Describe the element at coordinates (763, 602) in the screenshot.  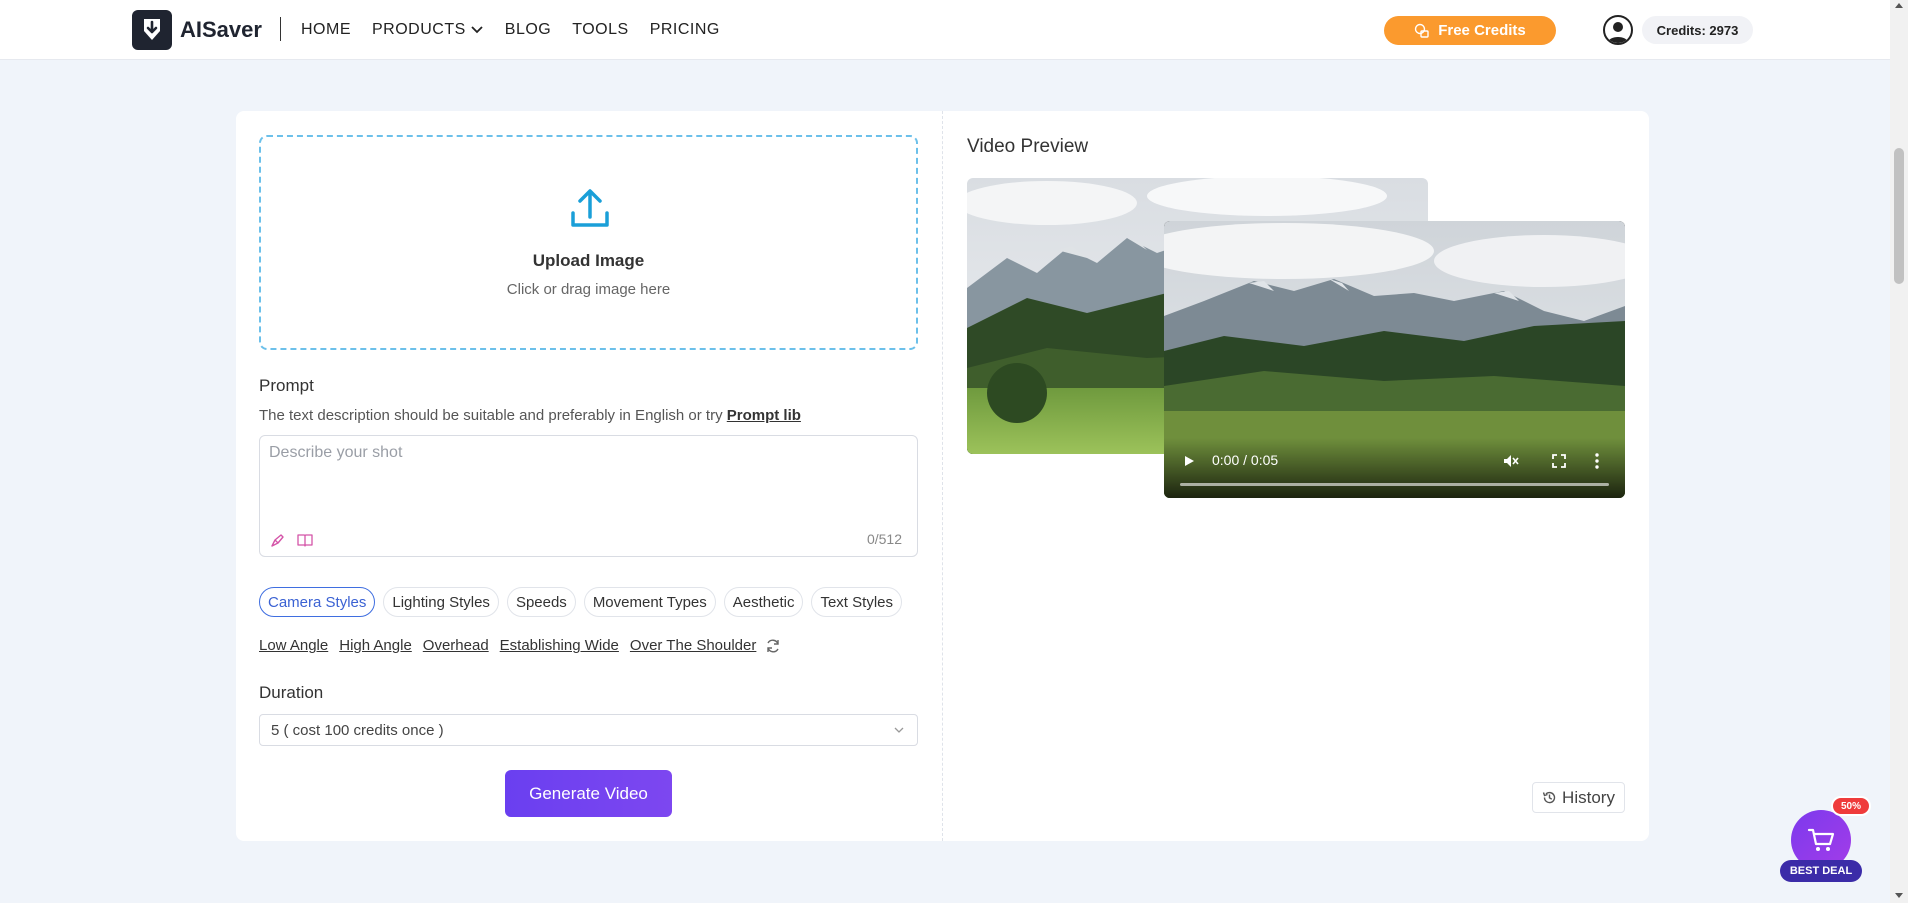
I see `tab-aesthetic: Aesthetic` at that location.